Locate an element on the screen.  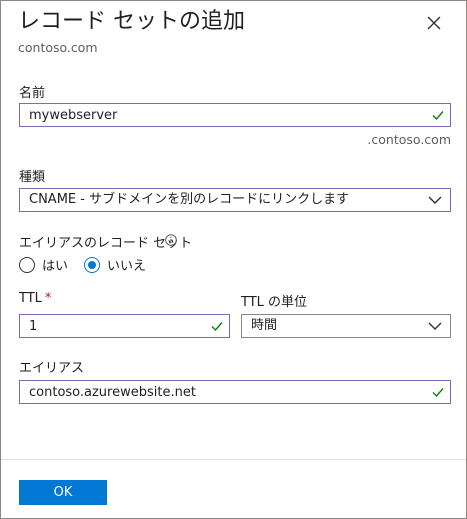
ttl-label: TTL * is located at coordinates (35, 298).